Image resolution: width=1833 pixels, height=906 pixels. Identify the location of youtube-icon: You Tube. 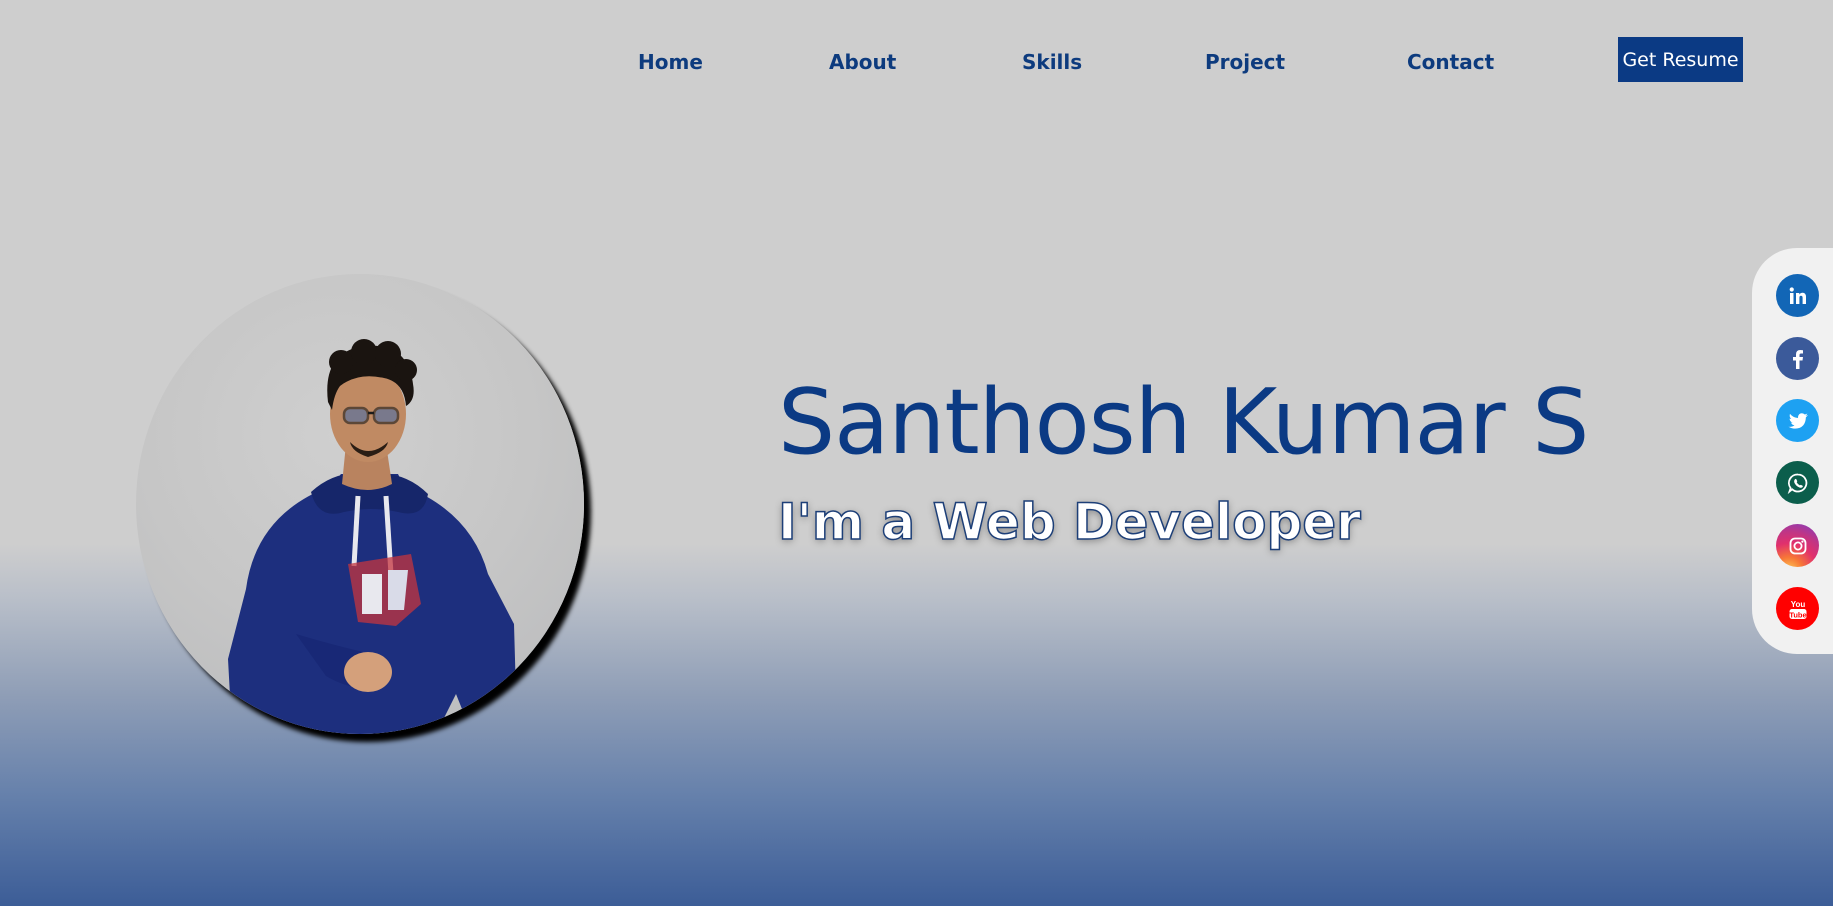
(1797, 610).